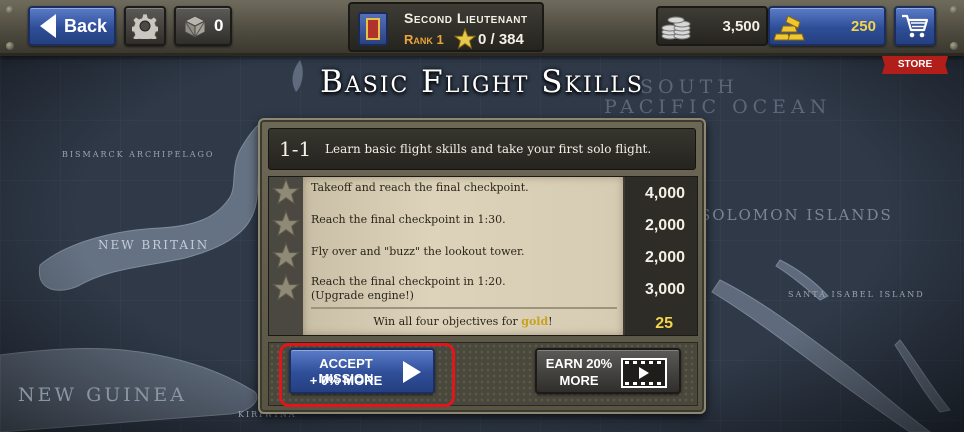 This screenshot has height=432, width=964. I want to click on silver-panel: 3,500, so click(712, 26).